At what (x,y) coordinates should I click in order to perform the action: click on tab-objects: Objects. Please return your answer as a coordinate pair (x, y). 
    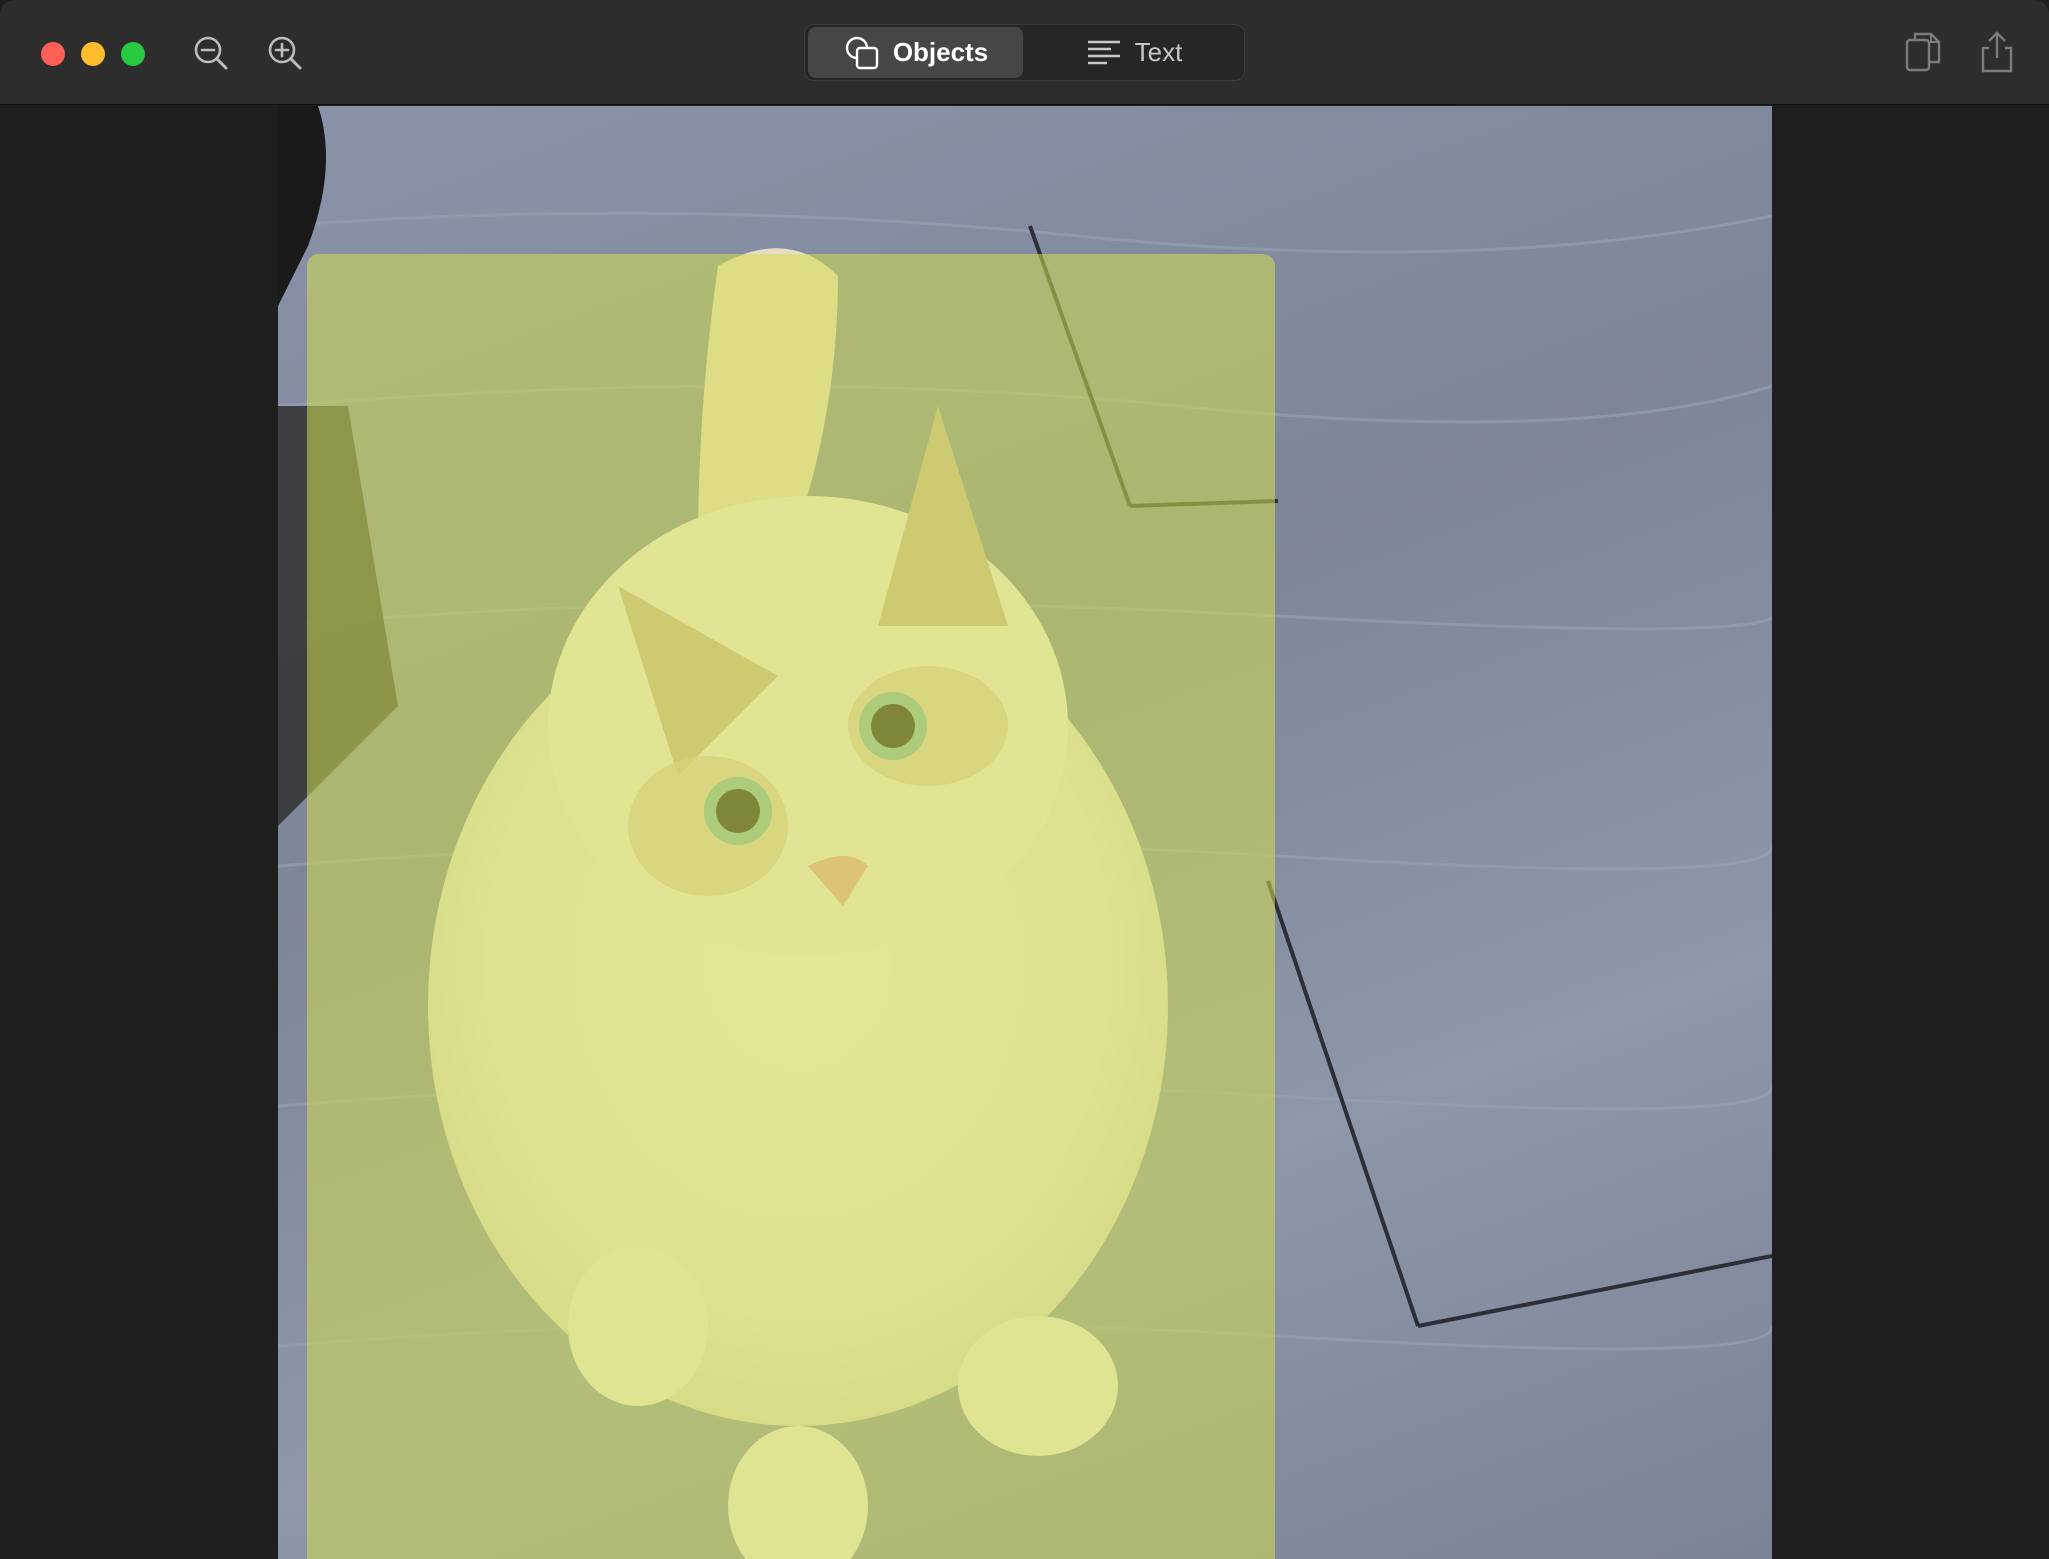
    Looking at the image, I should click on (915, 52).